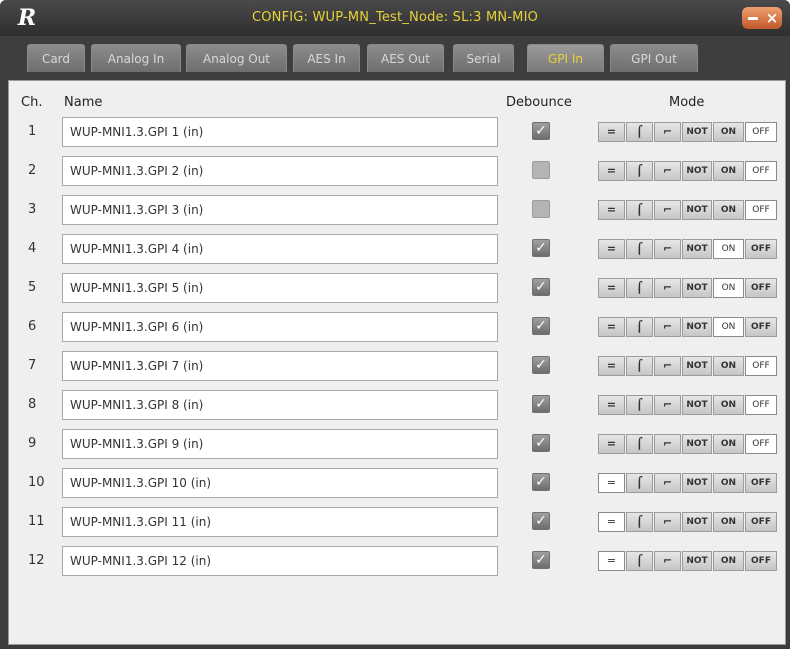 Image resolution: width=790 pixels, height=649 pixels. I want to click on tab-aes-in: AES In, so click(326, 58).